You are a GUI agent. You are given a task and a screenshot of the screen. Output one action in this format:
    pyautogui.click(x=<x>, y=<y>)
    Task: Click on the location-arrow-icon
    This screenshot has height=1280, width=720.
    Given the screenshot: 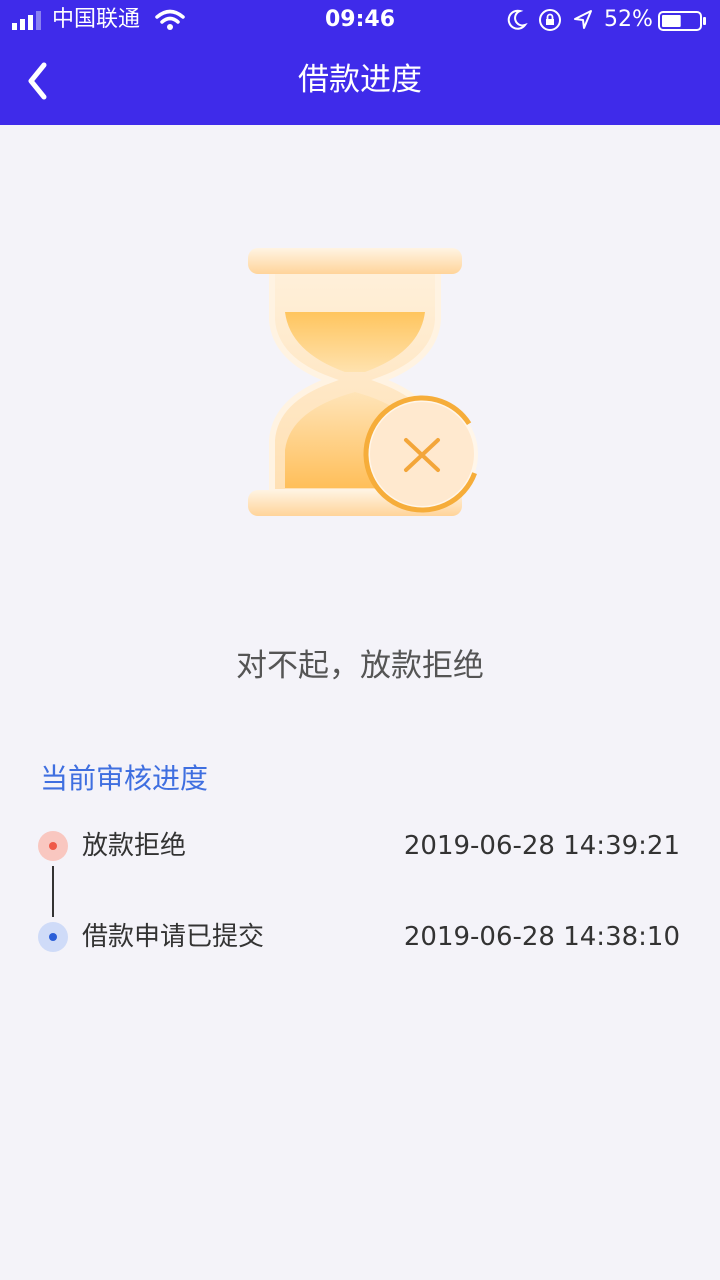 What is the action you would take?
    pyautogui.click(x=583, y=19)
    